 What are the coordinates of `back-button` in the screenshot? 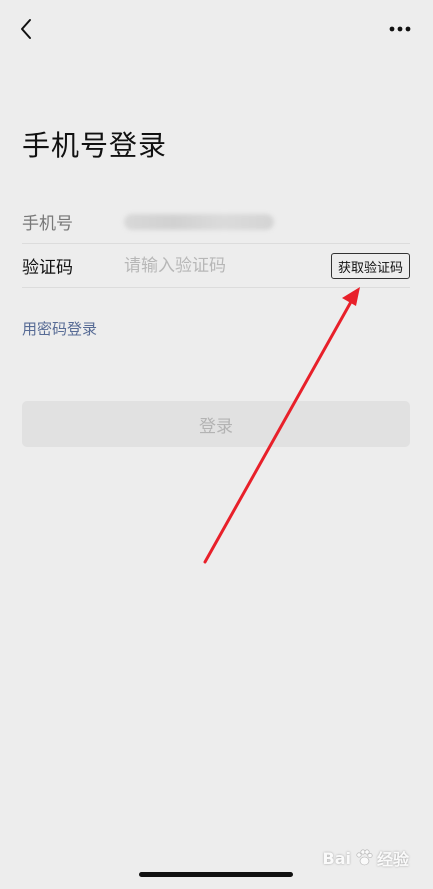 It's located at (26, 29).